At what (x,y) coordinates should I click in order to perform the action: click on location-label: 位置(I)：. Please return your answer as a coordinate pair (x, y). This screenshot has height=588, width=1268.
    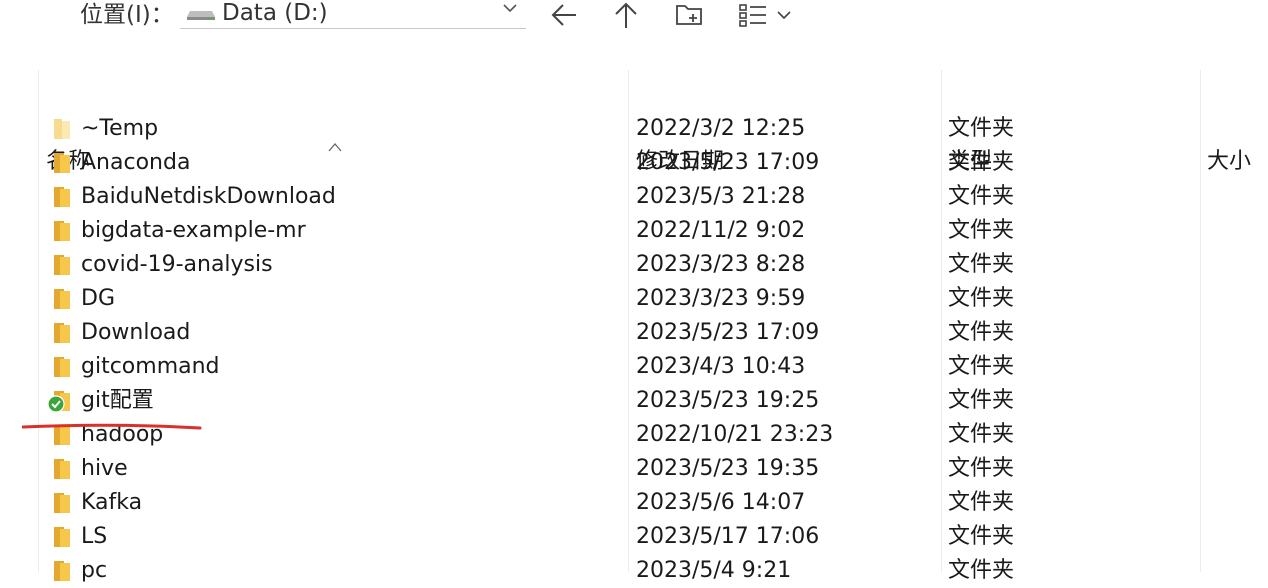
    Looking at the image, I should click on (127, 15).